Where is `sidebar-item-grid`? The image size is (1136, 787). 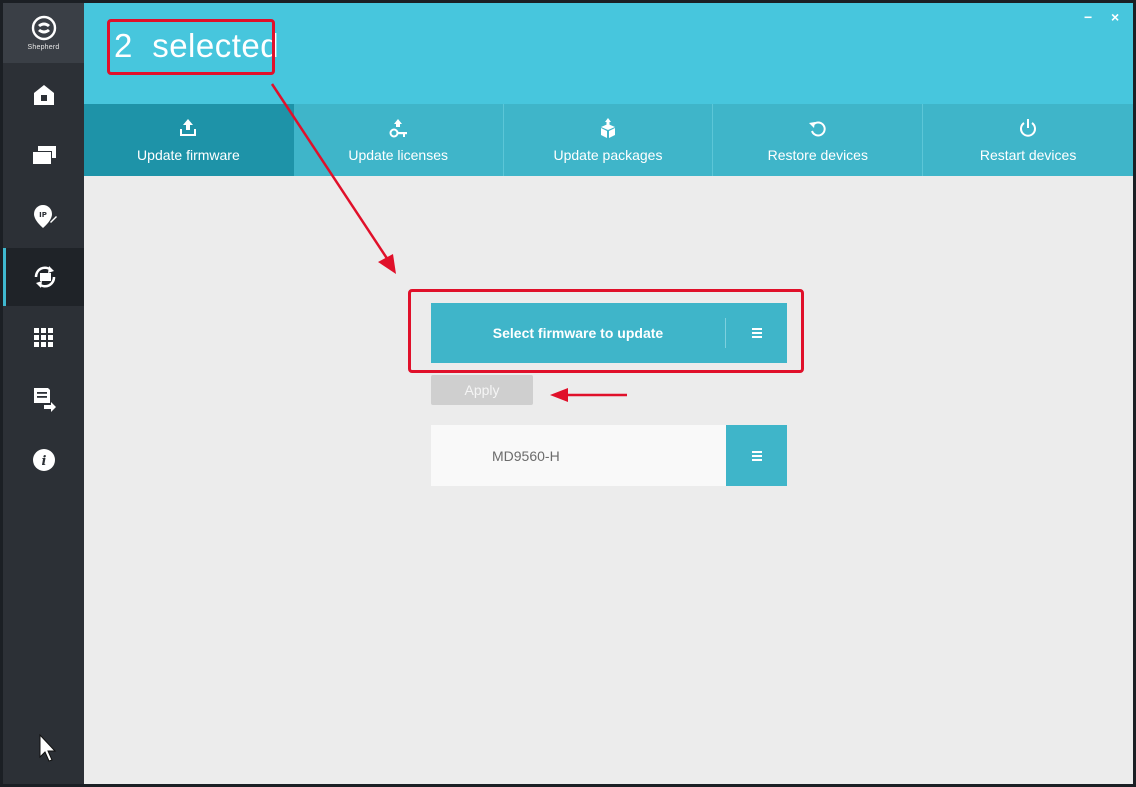 sidebar-item-grid is located at coordinates (43, 338).